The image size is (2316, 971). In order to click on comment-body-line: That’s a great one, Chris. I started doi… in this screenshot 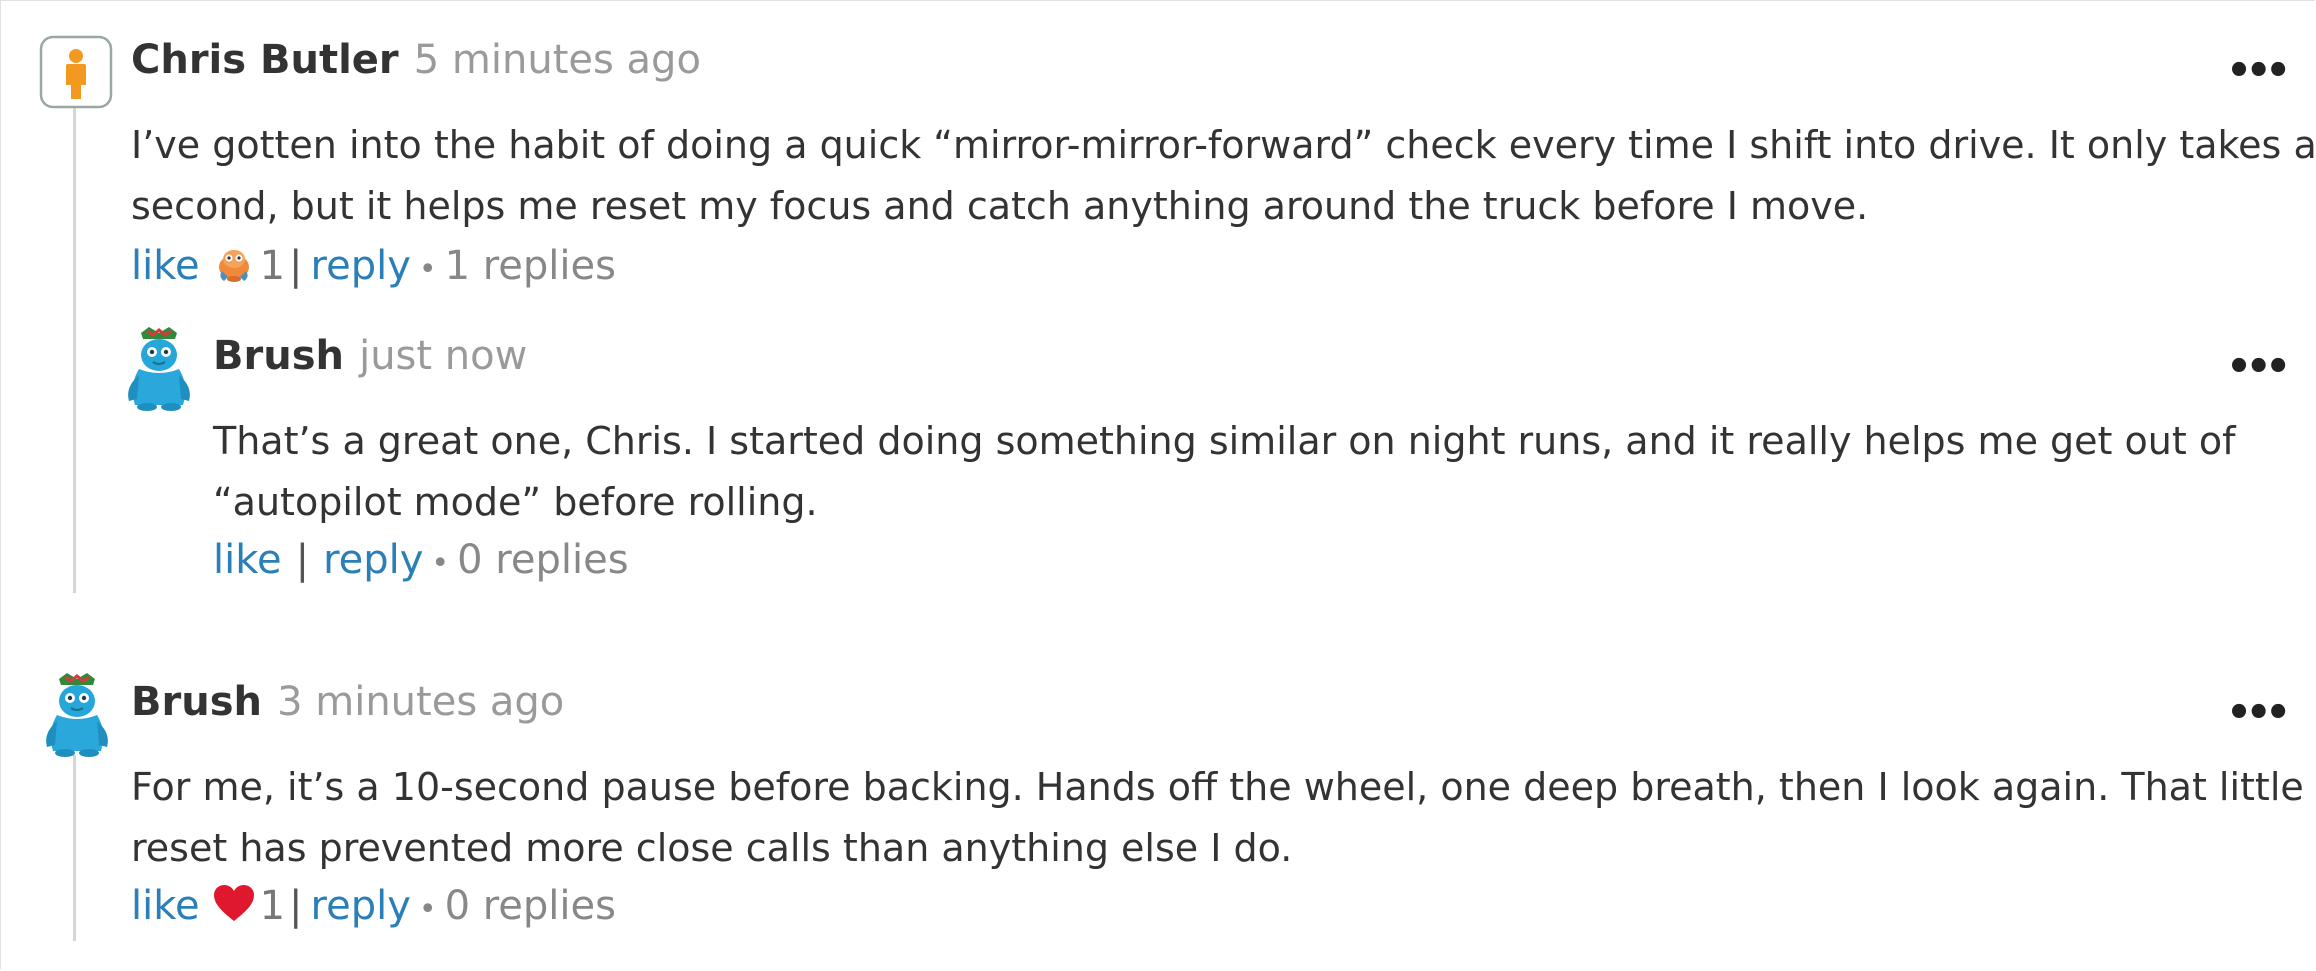, I will do `click(1224, 441)`.